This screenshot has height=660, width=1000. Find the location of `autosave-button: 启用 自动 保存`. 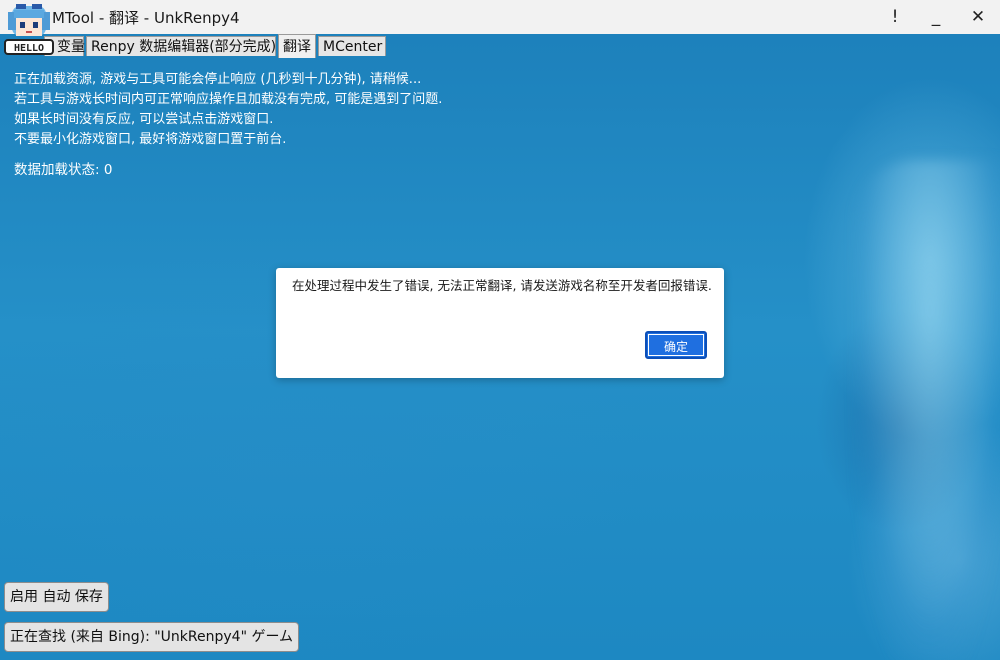

autosave-button: 启用 自动 保存 is located at coordinates (56, 597).